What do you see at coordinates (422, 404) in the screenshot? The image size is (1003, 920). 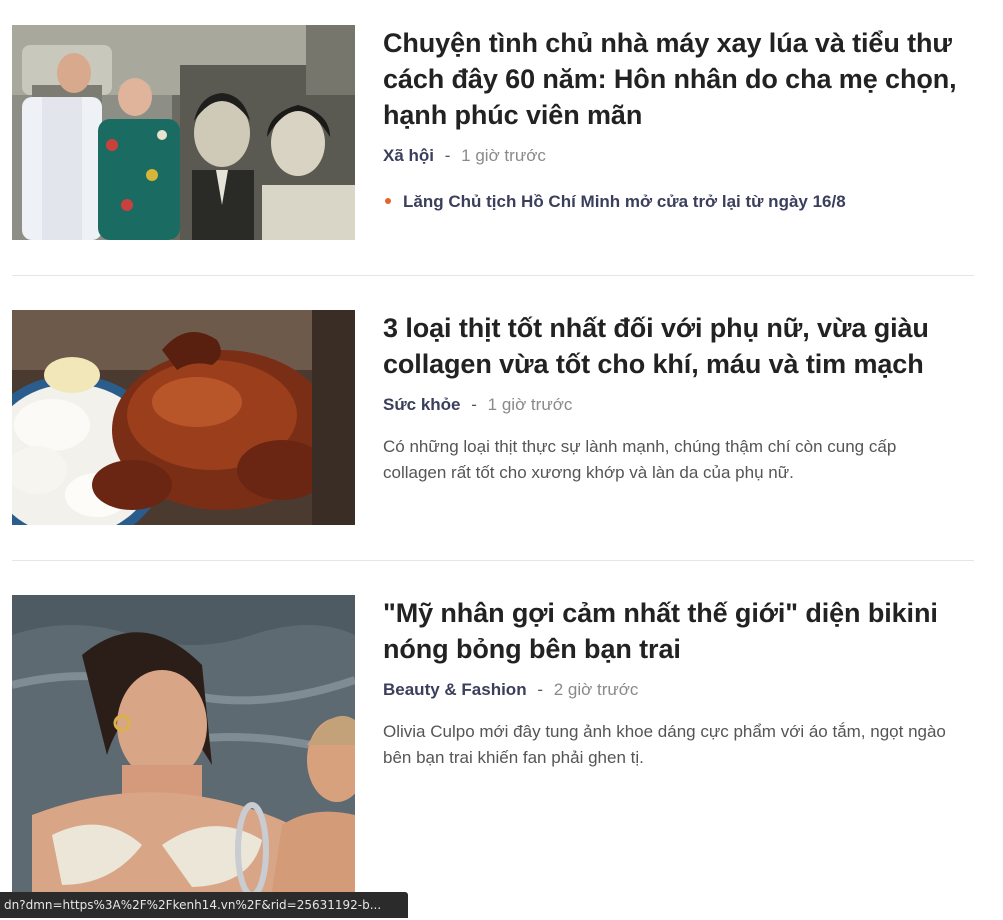 I see `category-link: Sức khỏe` at bounding box center [422, 404].